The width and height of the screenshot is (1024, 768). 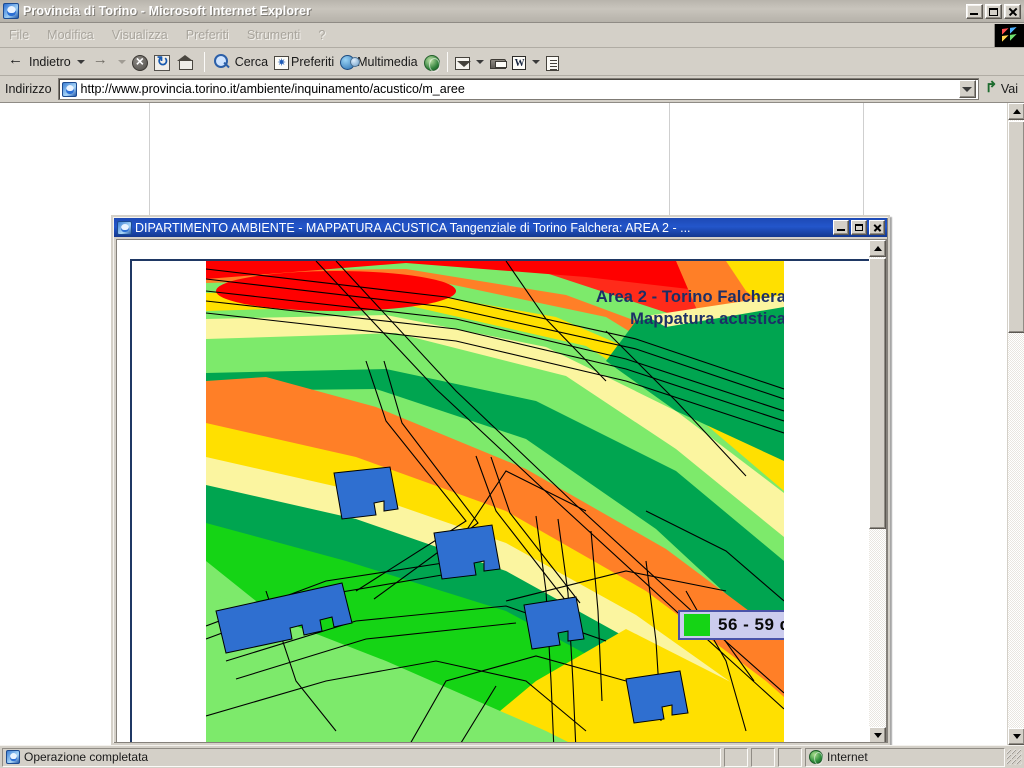 What do you see at coordinates (50, 61) in the screenshot?
I see `back-label: Indietro` at bounding box center [50, 61].